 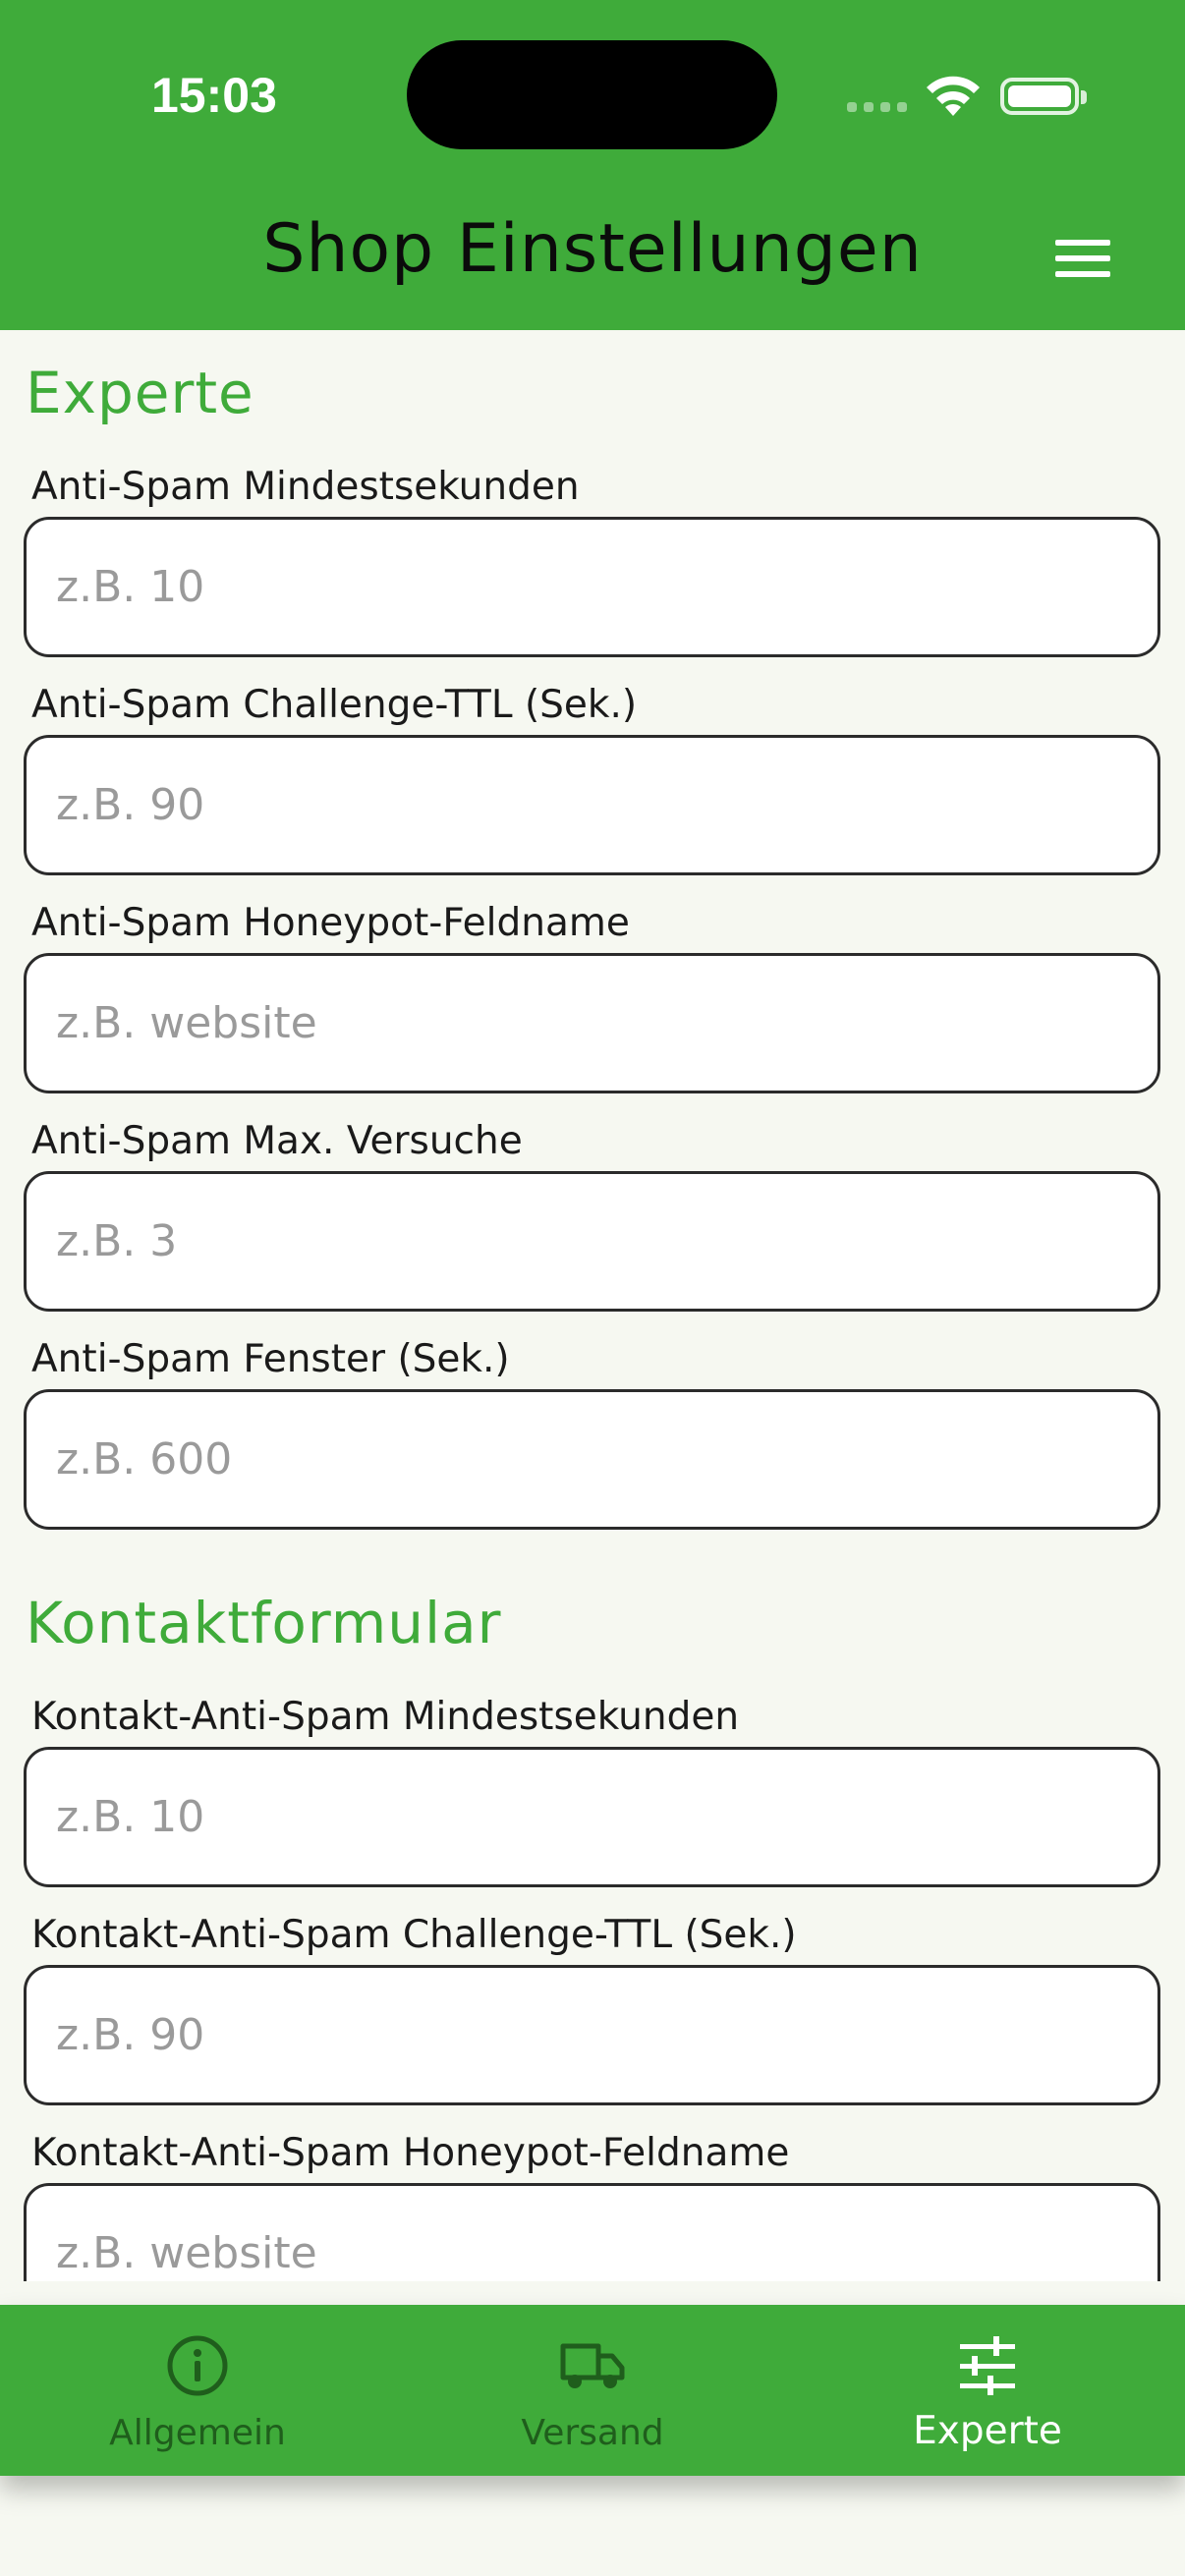 What do you see at coordinates (1044, 96) in the screenshot?
I see `battery-icon` at bounding box center [1044, 96].